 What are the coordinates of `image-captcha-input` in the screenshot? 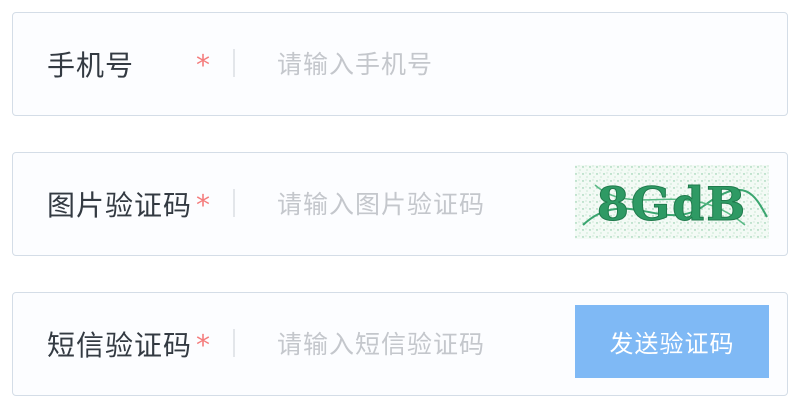 It's located at (422, 204).